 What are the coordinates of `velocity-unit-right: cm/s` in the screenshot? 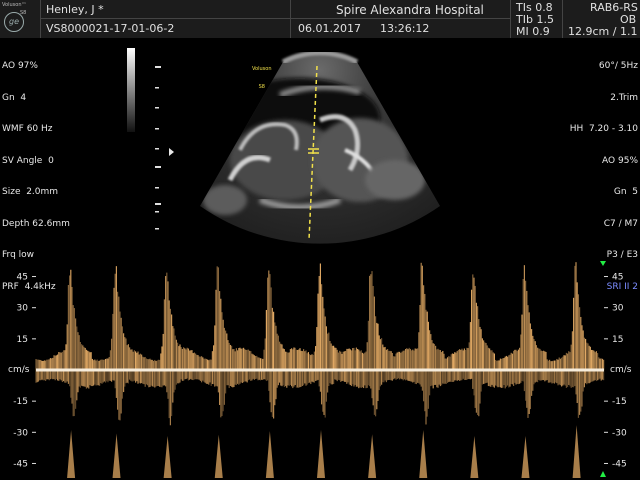 It's located at (621, 370).